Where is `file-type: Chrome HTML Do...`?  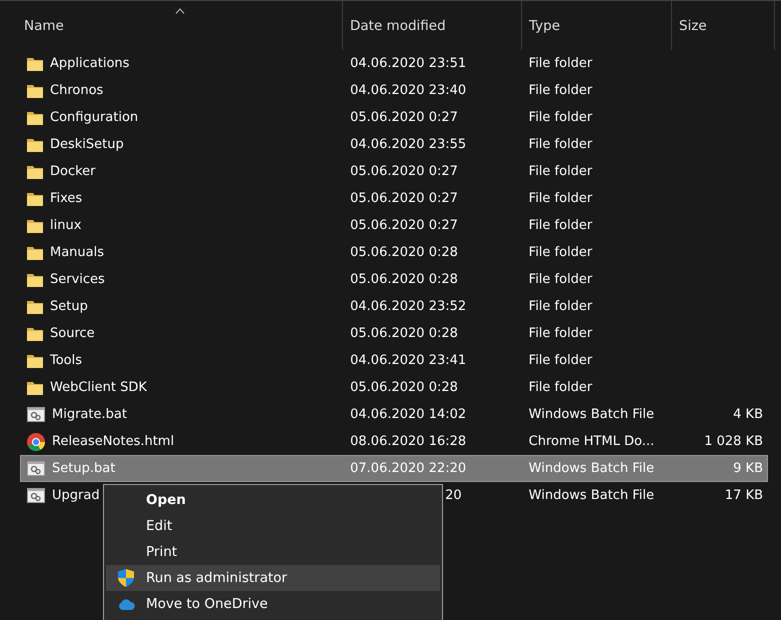
file-type: Chrome HTML Do... is located at coordinates (591, 441).